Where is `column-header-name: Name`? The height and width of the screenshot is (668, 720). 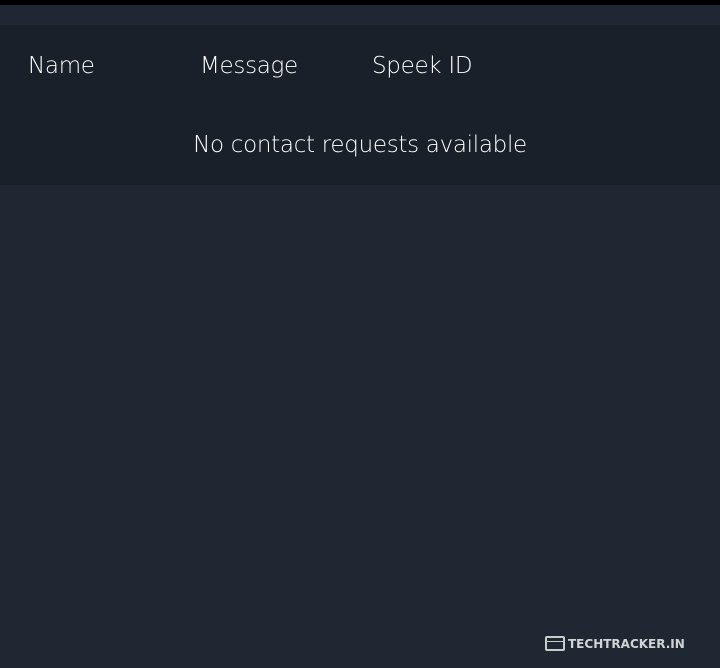 column-header-name: Name is located at coordinates (61, 66).